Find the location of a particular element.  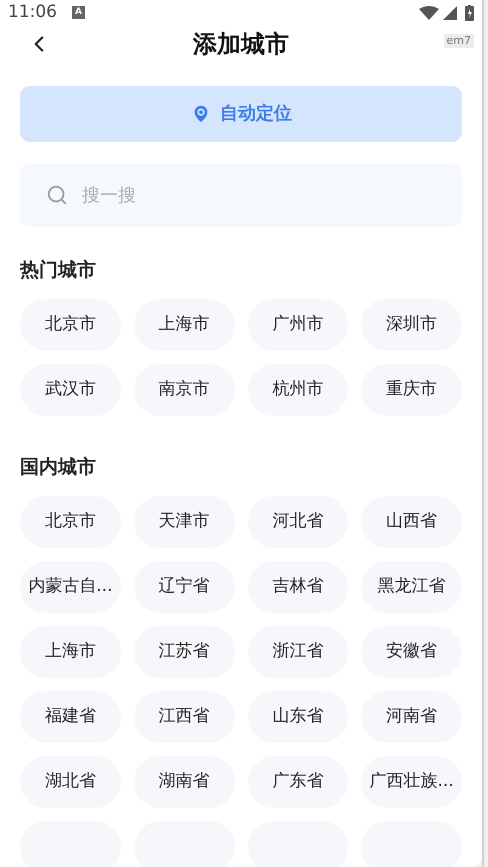

city-chip: 广东省 is located at coordinates (298, 782).